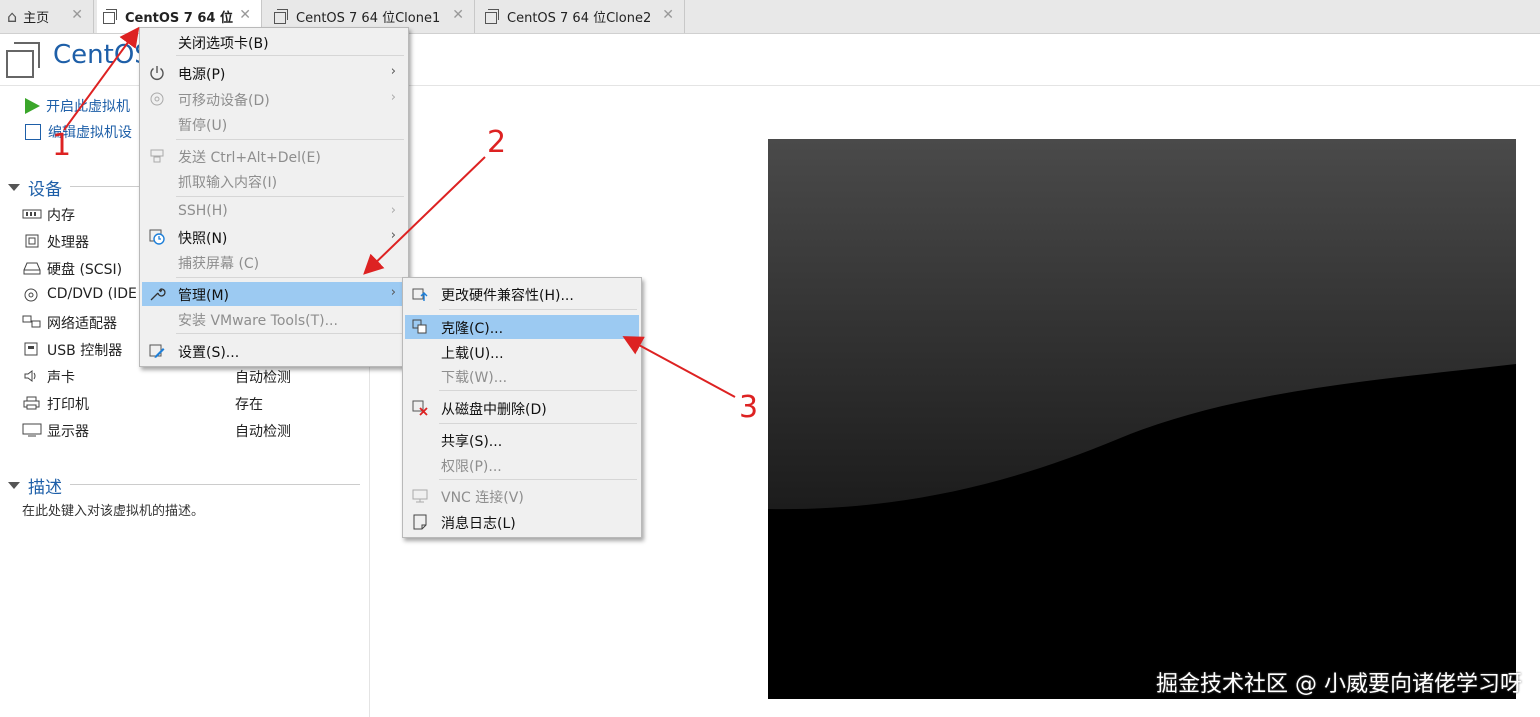 This screenshot has width=1540, height=717. What do you see at coordinates (1339, 684) in the screenshot?
I see `watermark: 掘金技术社区 @ 小威要向诸佬学习呀` at bounding box center [1339, 684].